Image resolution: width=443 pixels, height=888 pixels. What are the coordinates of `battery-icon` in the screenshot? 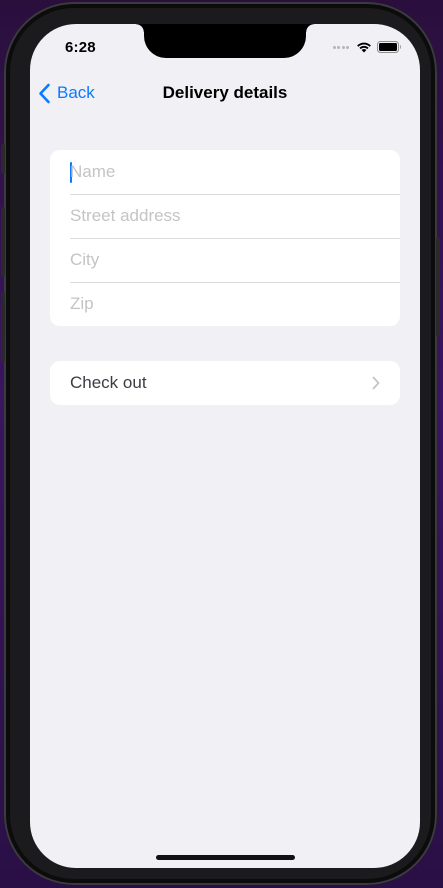 It's located at (389, 47).